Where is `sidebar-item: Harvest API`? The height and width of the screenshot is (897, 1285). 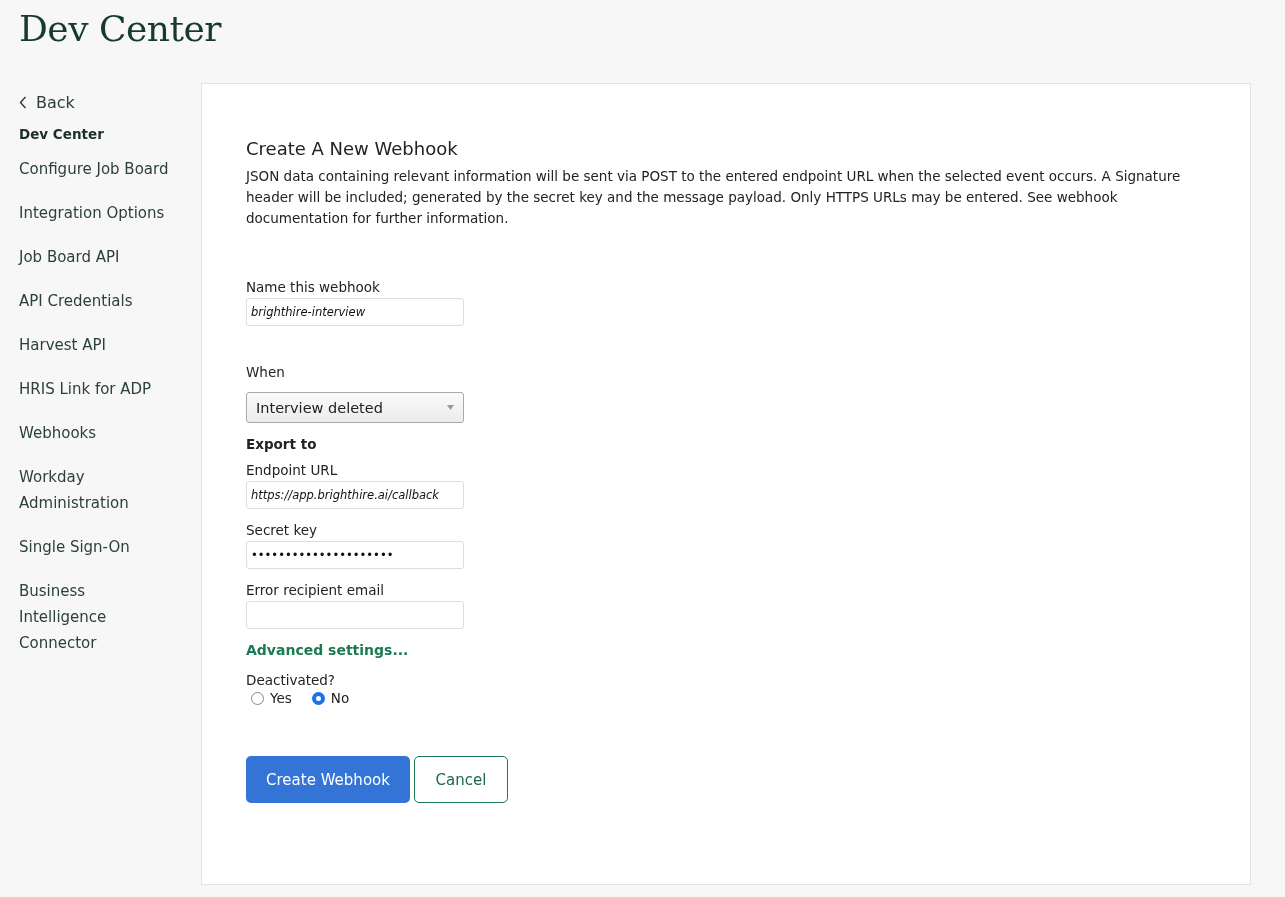
sidebar-item: Harvest API is located at coordinates (94, 345).